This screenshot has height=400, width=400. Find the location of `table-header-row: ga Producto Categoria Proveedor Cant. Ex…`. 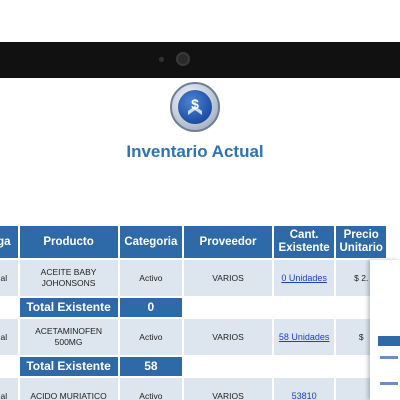

table-header-row: ga Producto Categoria Proveedor Cant. Ex… is located at coordinates (193, 242).